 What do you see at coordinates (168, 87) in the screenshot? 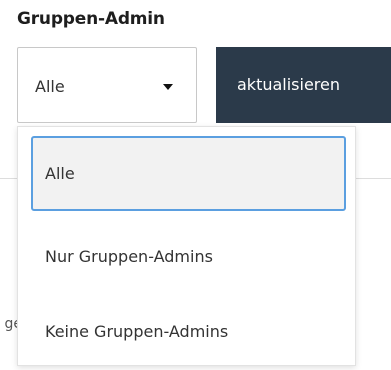
I see `caret-down-icon` at bounding box center [168, 87].